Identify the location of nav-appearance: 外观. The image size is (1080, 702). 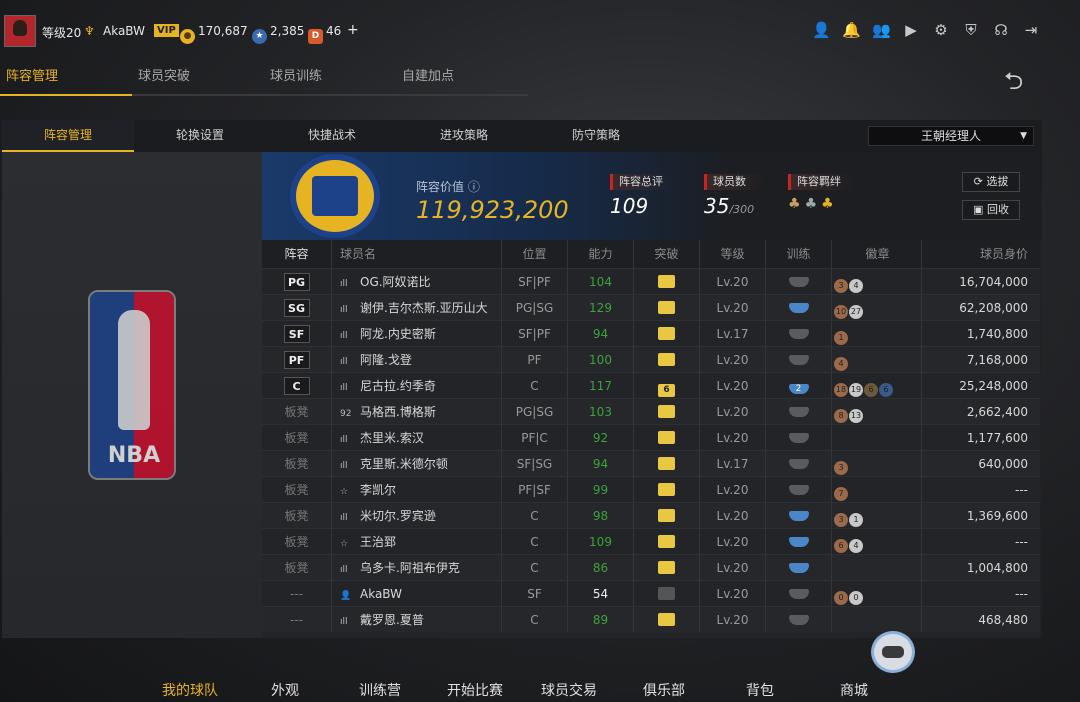
(285, 690).